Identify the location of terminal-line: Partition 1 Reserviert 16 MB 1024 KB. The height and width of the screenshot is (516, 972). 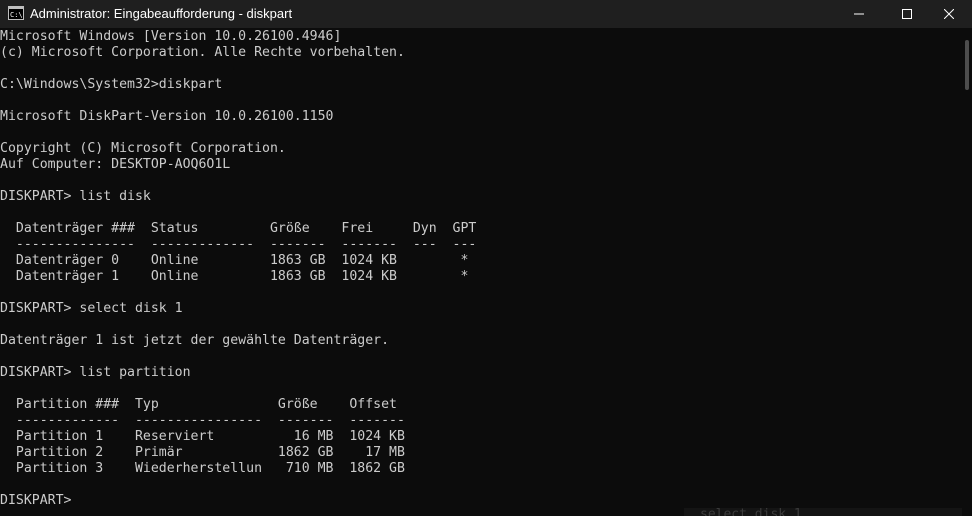
(202, 436).